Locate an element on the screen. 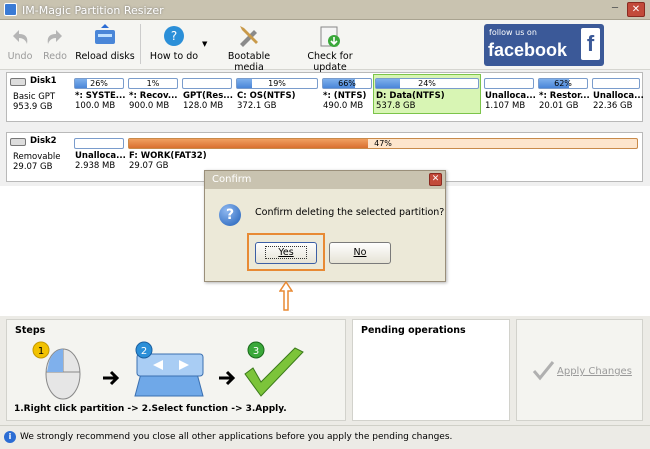 The height and width of the screenshot is (449, 650). steps-heading: Steps is located at coordinates (30, 330).